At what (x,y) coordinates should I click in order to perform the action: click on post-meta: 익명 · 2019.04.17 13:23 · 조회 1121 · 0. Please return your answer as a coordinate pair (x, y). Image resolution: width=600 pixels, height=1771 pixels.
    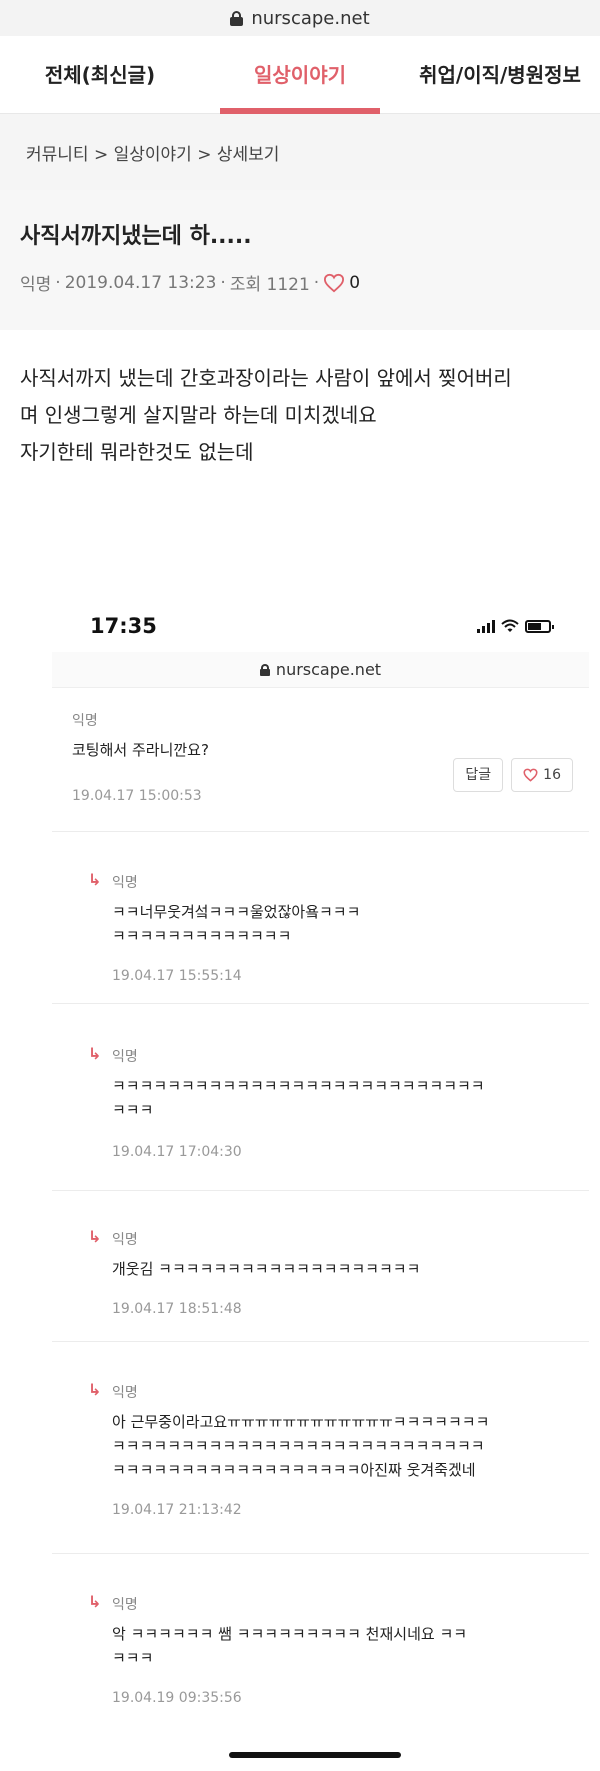
    Looking at the image, I should click on (300, 283).